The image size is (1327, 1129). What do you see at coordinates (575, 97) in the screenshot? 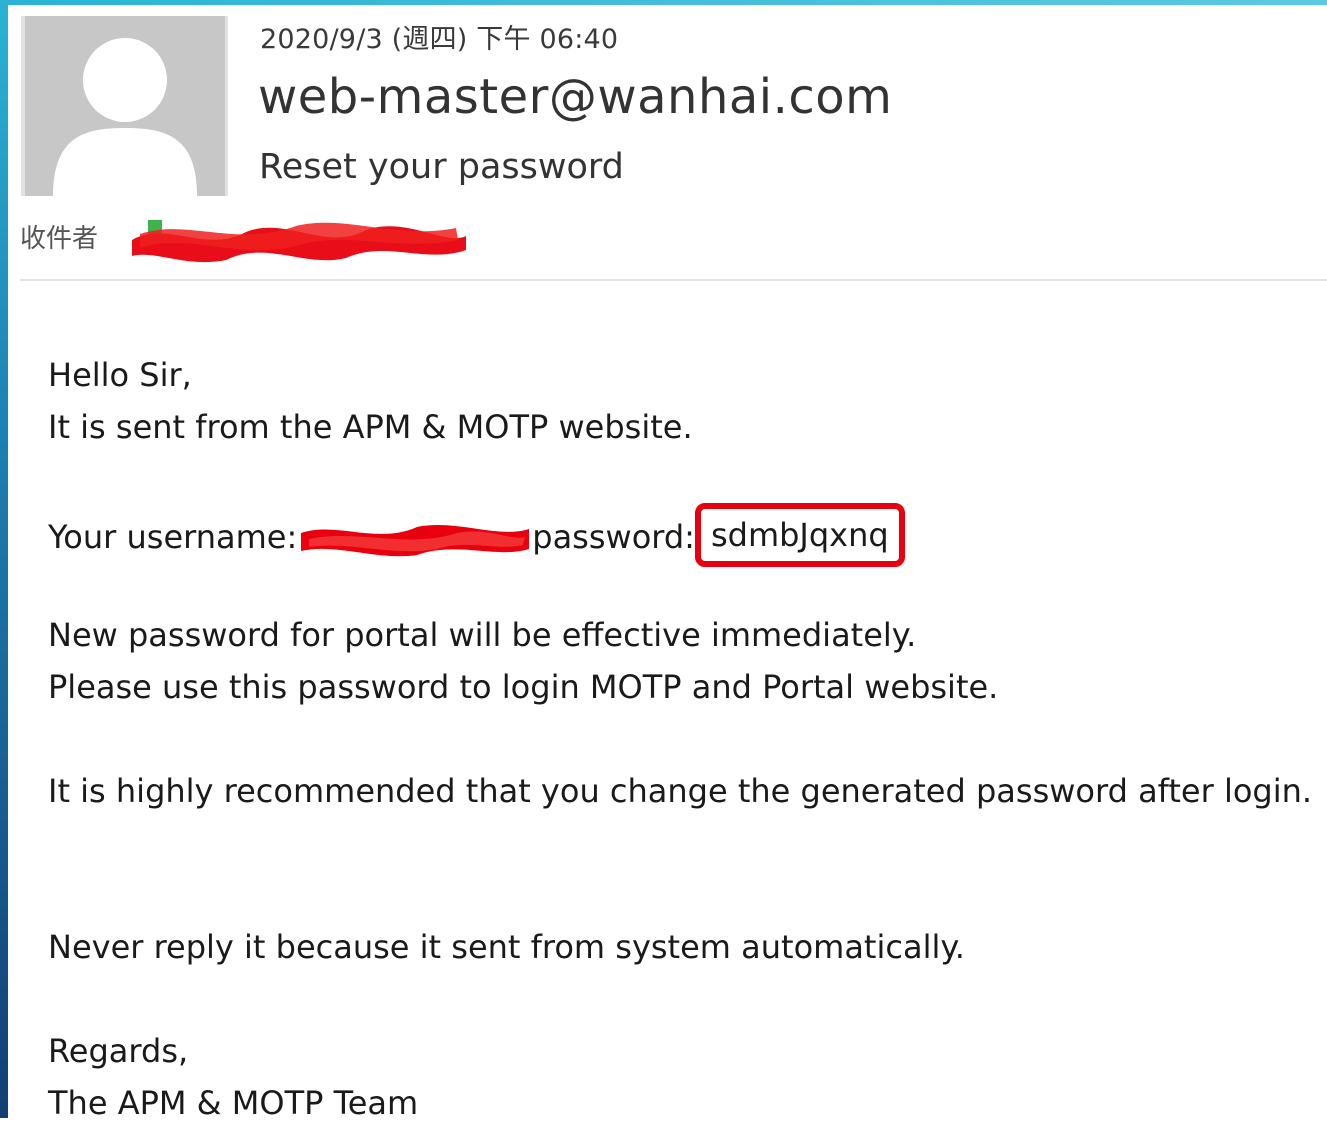
I see `sender-address: web-master@wanhai.com` at bounding box center [575, 97].